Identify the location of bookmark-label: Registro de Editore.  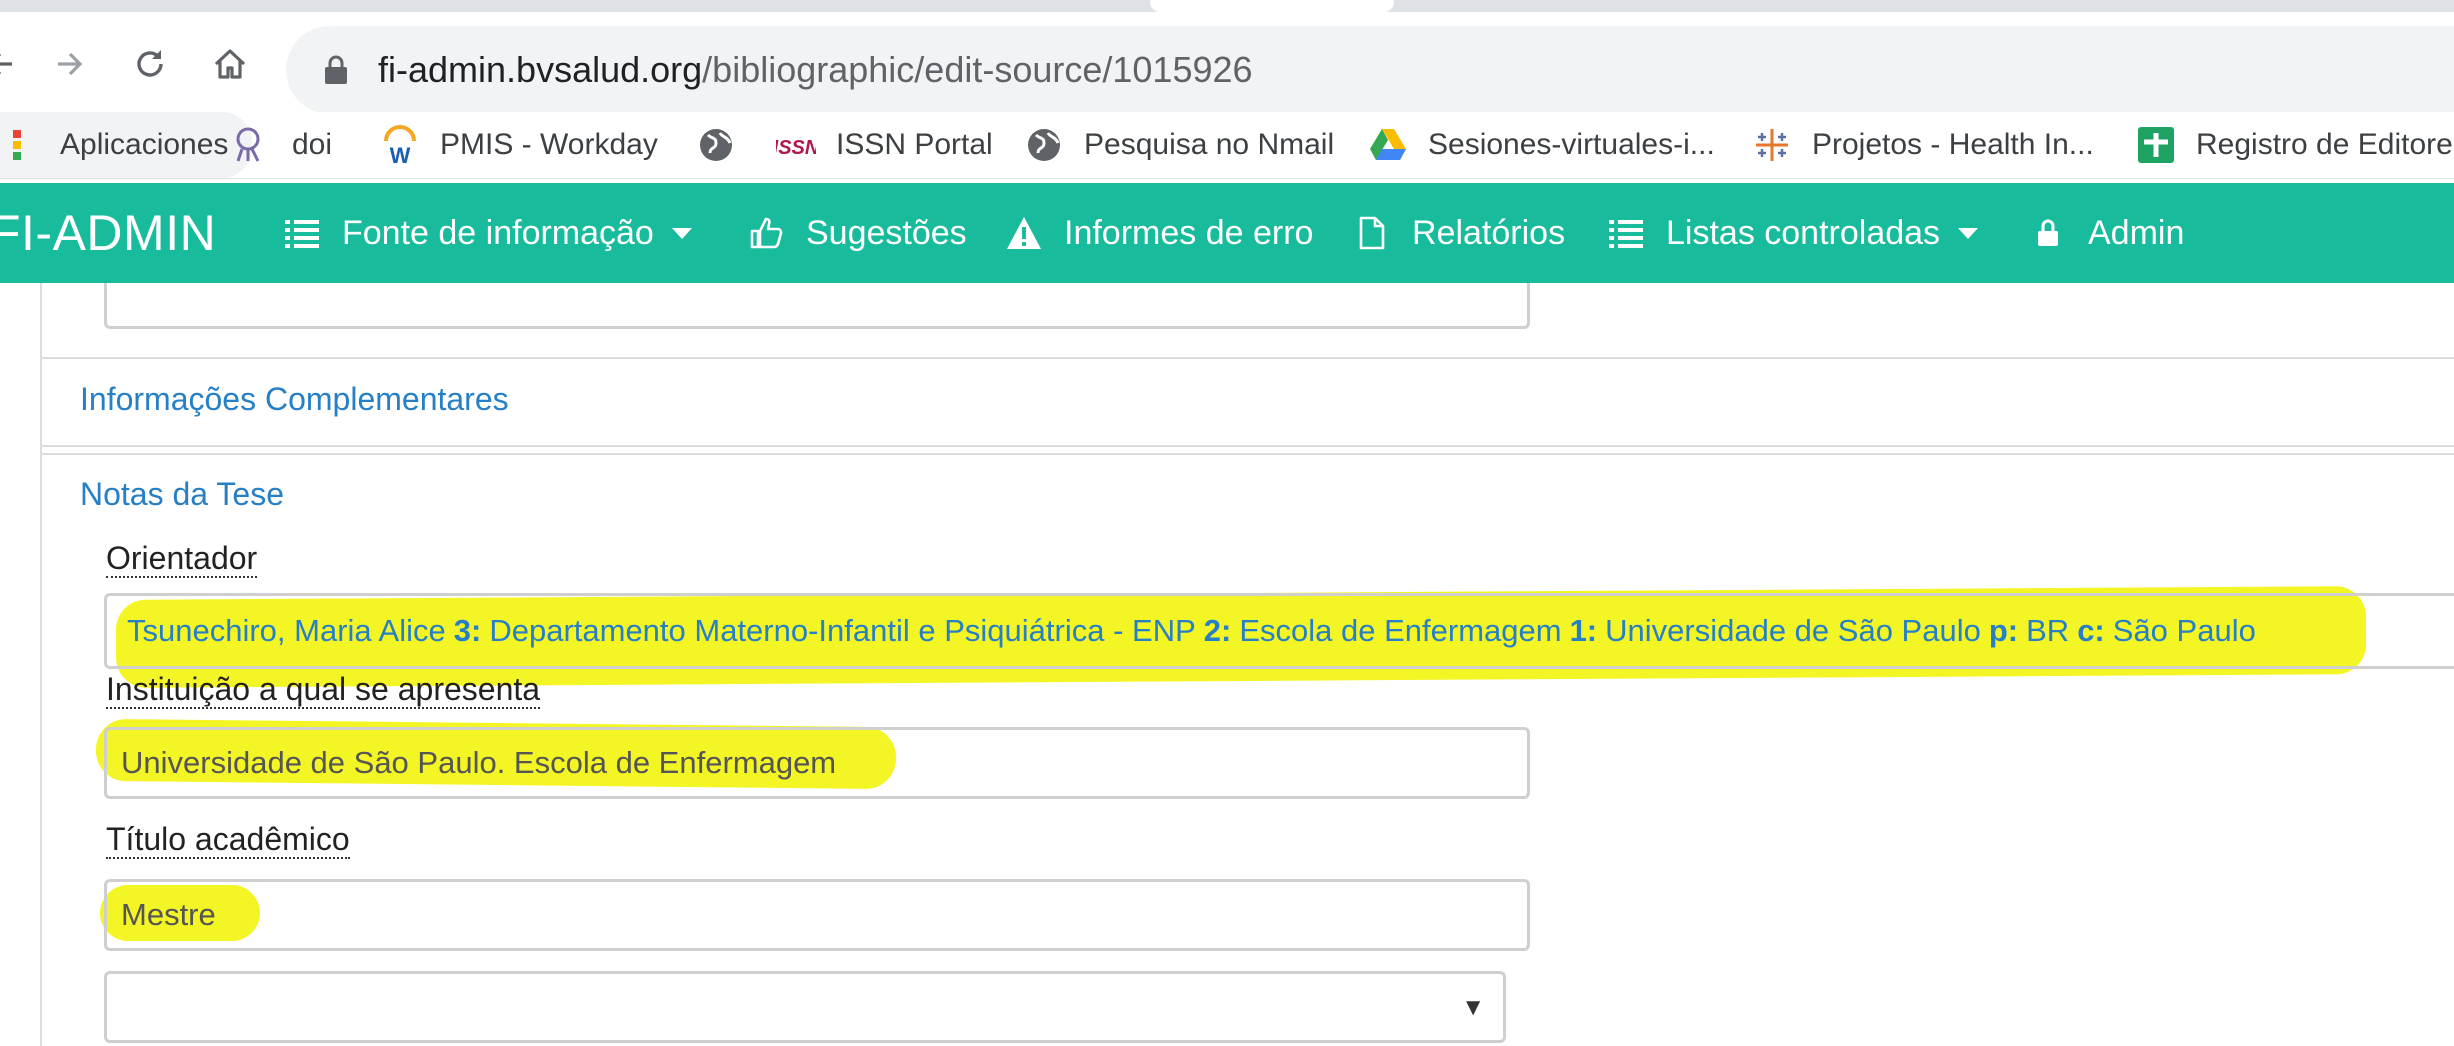
(2324, 144).